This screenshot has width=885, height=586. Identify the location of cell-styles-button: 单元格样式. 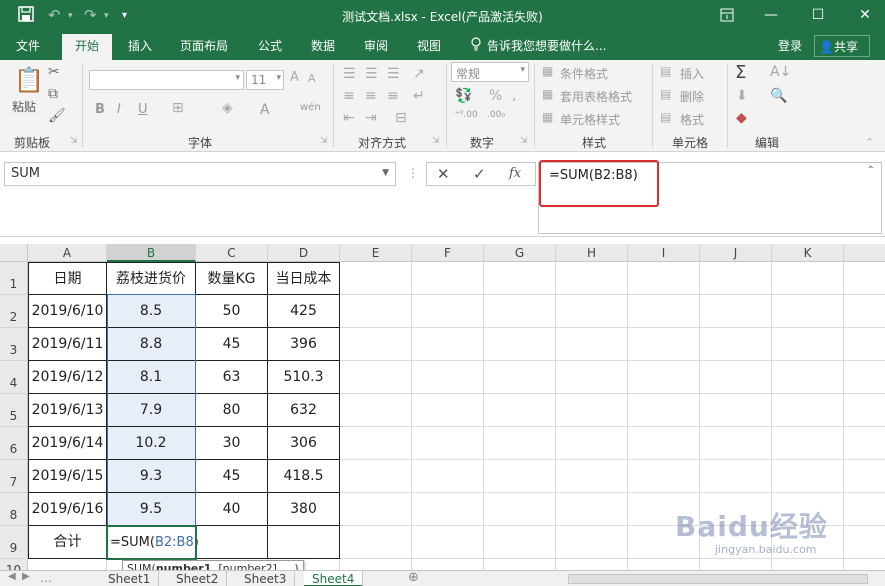
(590, 119).